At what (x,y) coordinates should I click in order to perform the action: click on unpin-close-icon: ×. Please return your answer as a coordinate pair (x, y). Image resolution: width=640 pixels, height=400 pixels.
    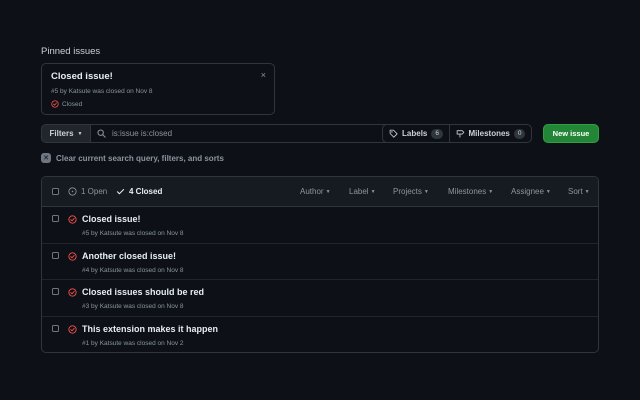
    Looking at the image, I should click on (263, 75).